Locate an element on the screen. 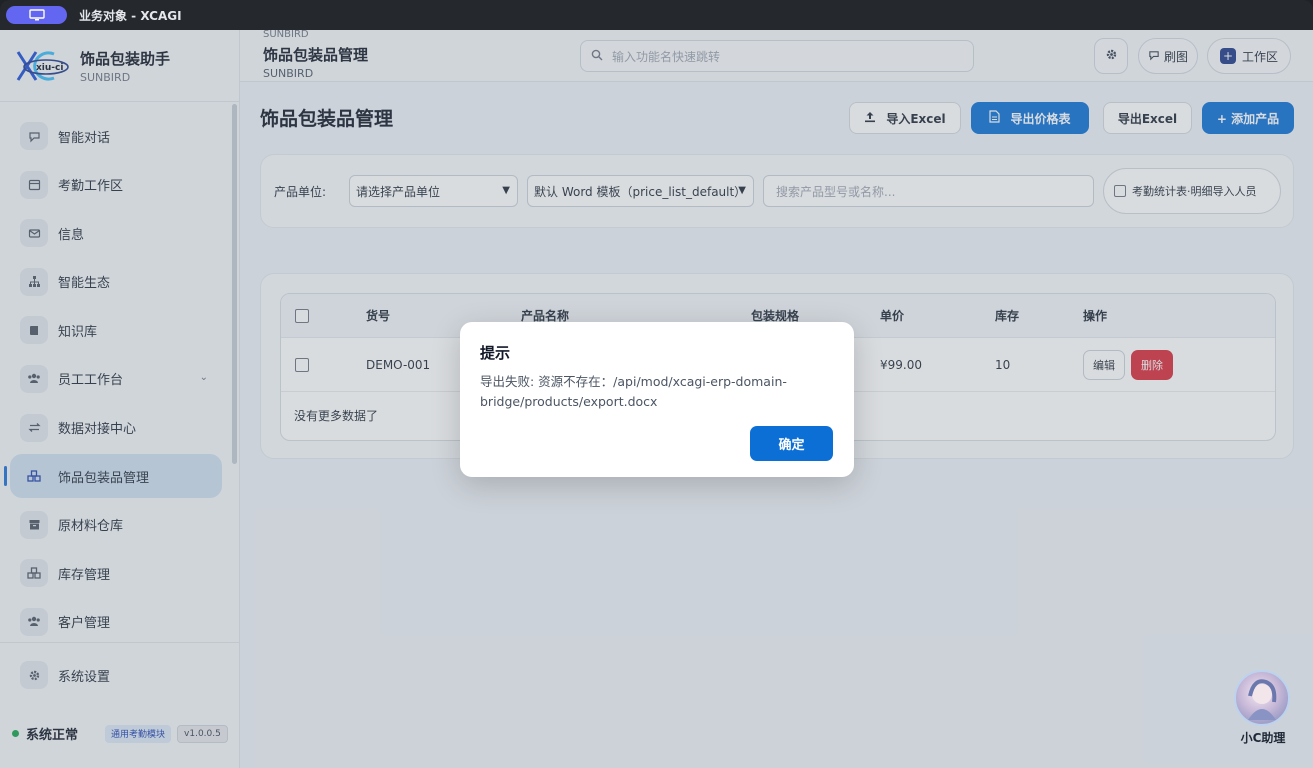 This screenshot has height=768, width=1313. dialog-title: 提示 is located at coordinates (495, 353).